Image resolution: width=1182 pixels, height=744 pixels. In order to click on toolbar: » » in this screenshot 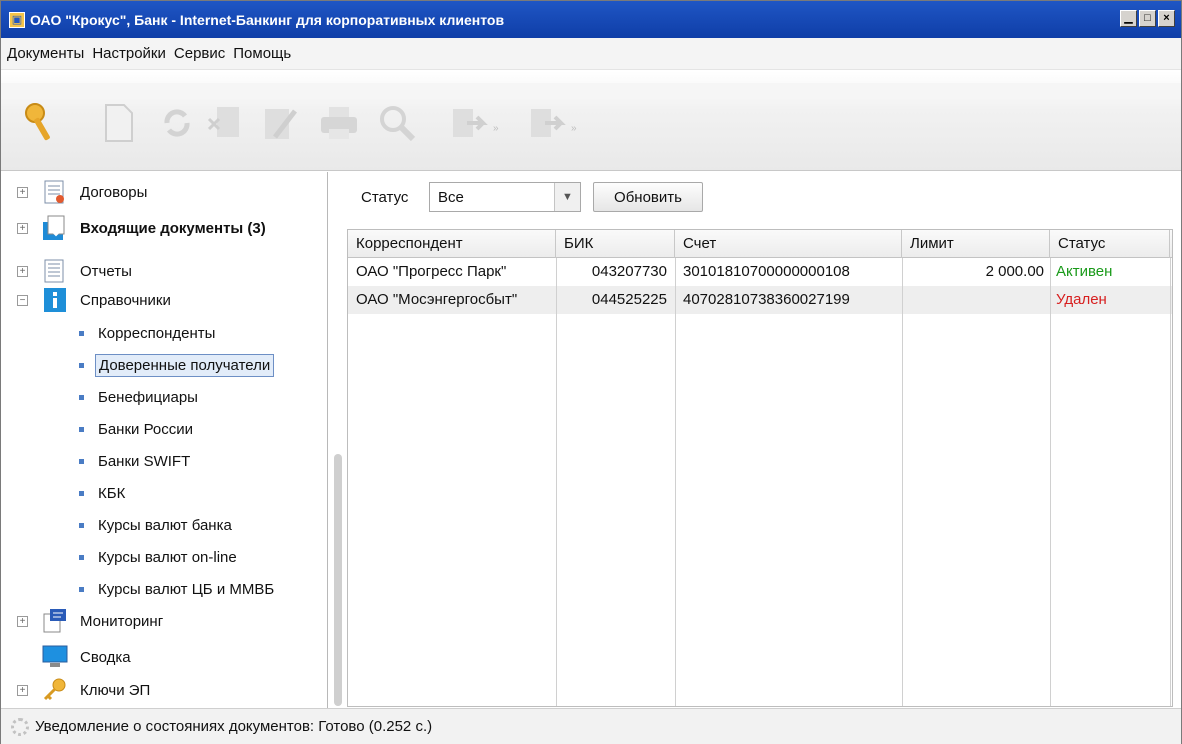, I will do `click(591, 121)`.